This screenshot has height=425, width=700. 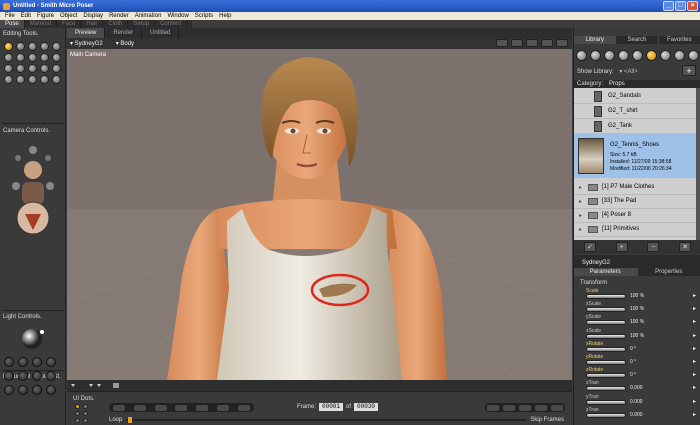 What do you see at coordinates (589, 247) in the screenshot?
I see `apply-button: ✓` at bounding box center [589, 247].